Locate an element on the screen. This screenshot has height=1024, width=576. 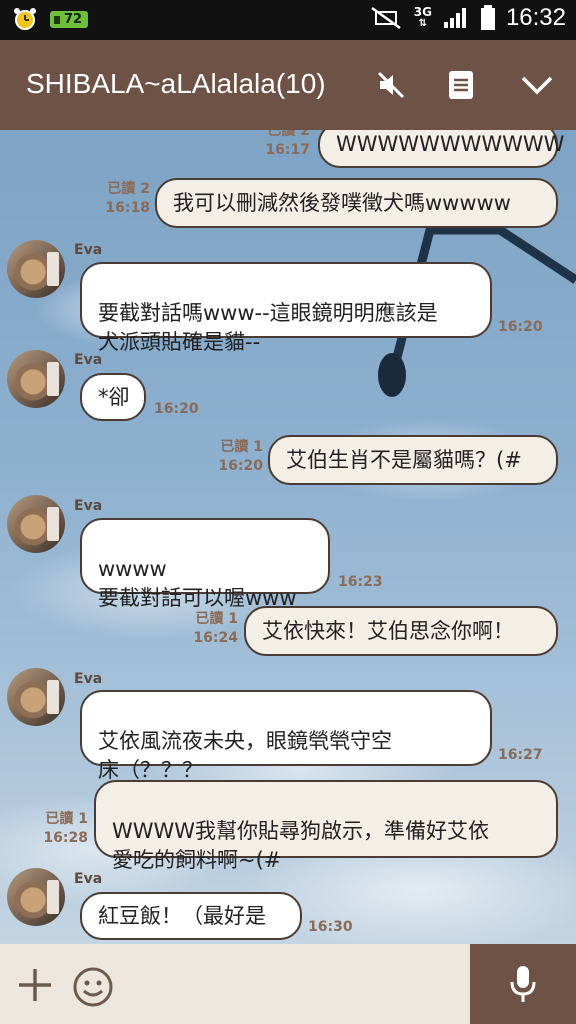
battery-badge: 72 is located at coordinates (69, 19).